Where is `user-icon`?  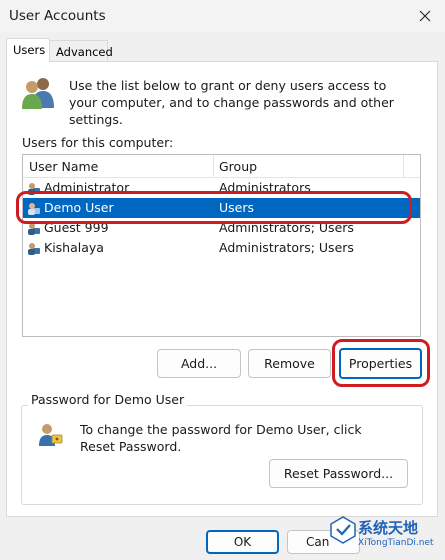 user-icon is located at coordinates (34, 249).